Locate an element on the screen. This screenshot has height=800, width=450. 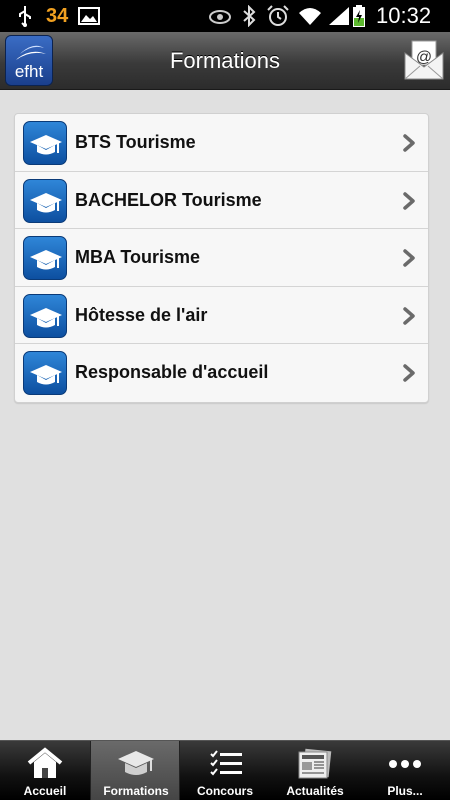
page-title: Formations is located at coordinates (225, 60).